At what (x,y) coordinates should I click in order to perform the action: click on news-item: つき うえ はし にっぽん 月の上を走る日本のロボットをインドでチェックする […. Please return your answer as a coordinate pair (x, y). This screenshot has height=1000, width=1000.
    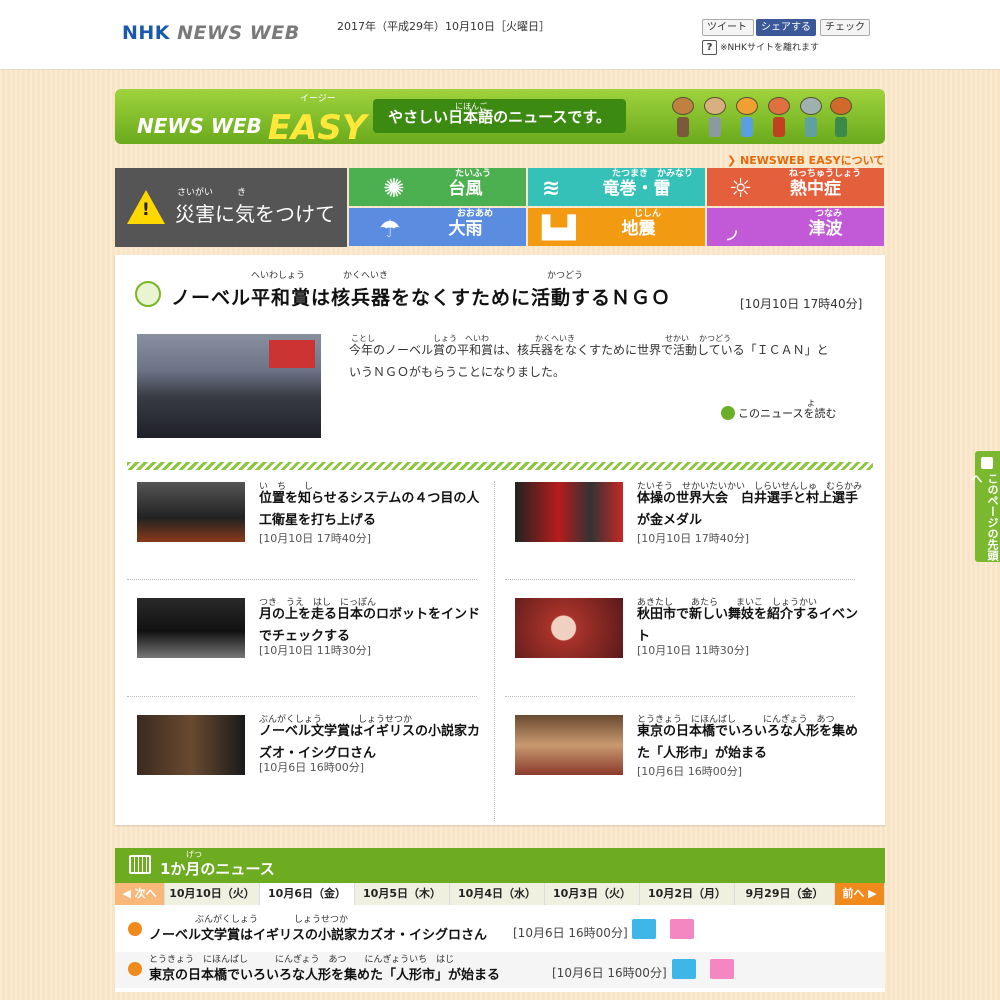
    Looking at the image, I should click on (317, 633).